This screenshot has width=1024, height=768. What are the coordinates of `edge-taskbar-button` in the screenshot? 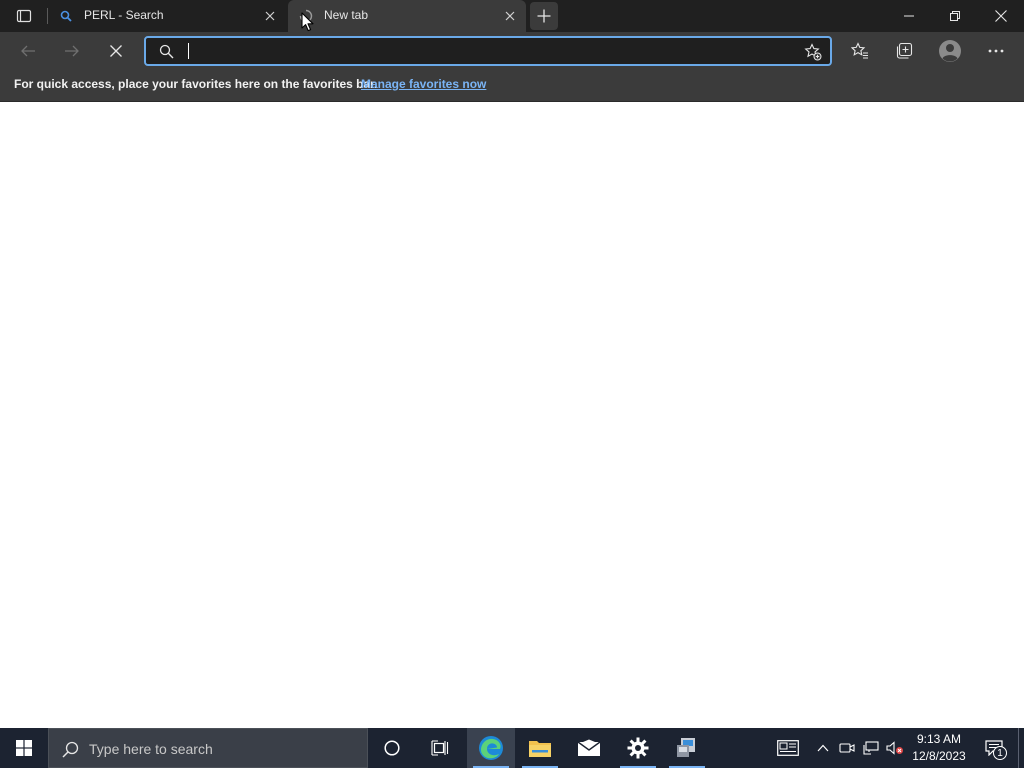 It's located at (491, 748).